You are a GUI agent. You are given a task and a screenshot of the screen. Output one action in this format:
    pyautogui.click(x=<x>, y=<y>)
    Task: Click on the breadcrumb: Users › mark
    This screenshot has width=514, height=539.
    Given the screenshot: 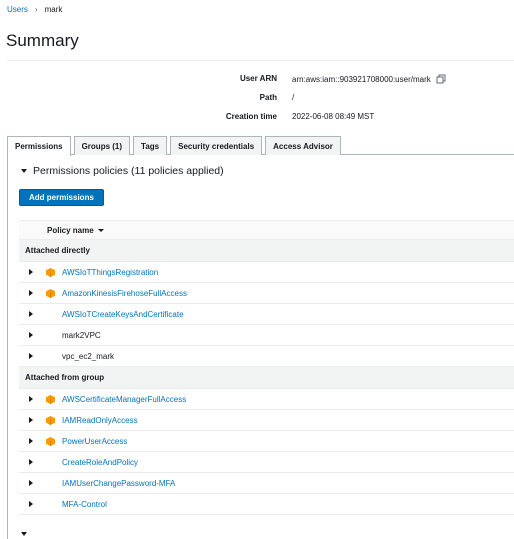 What is the action you would take?
    pyautogui.click(x=34, y=9)
    